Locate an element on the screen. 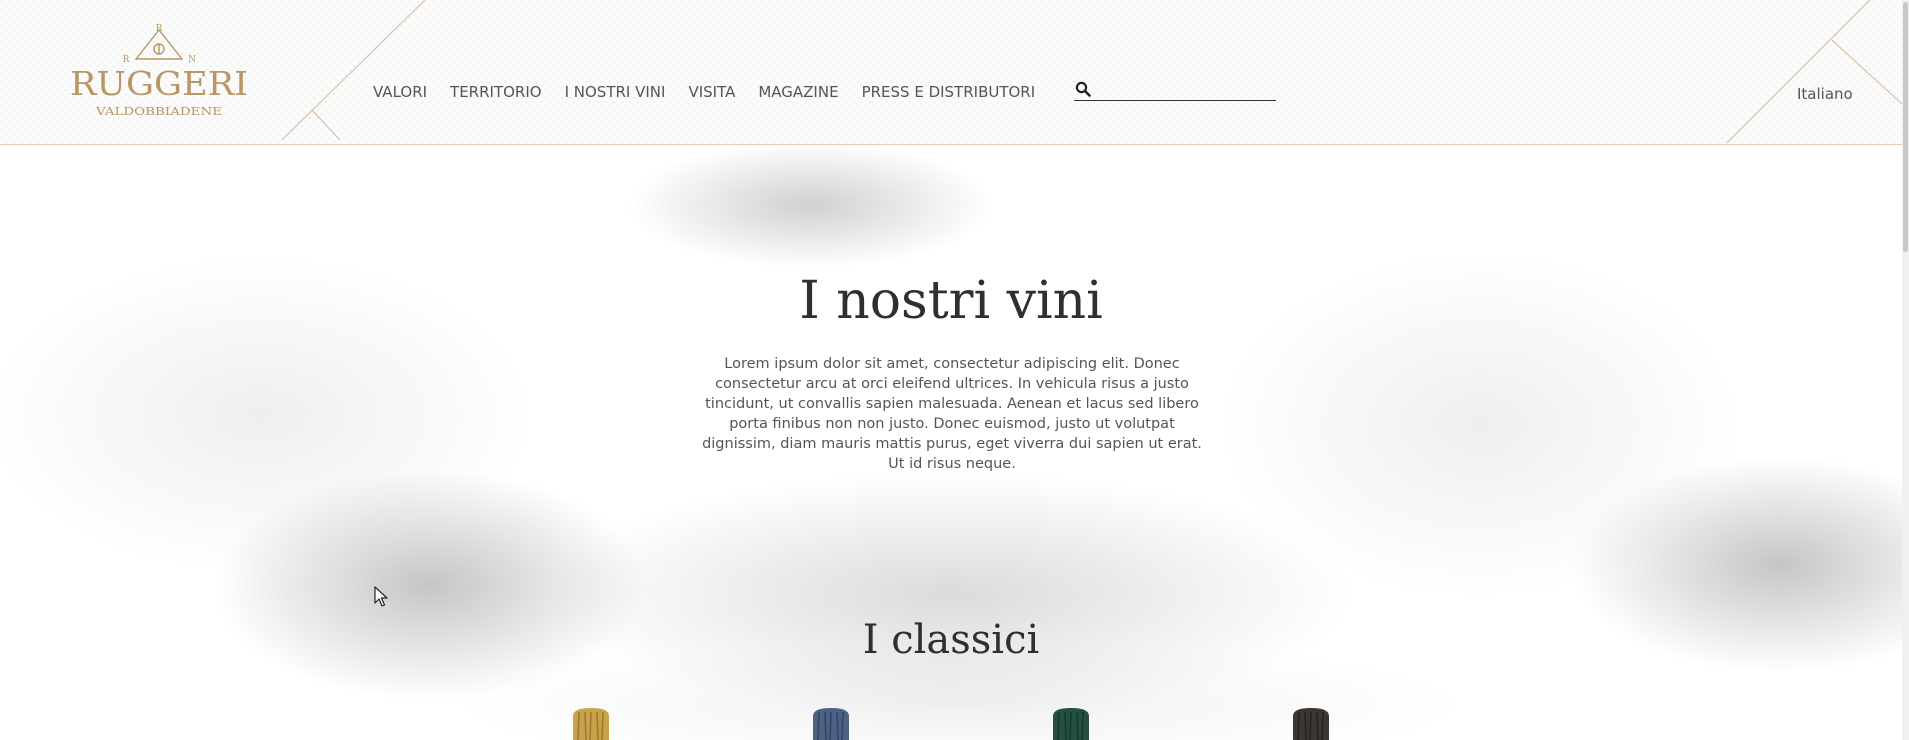 The image size is (1909, 740). page-scrollbar is located at coordinates (1905, 370).